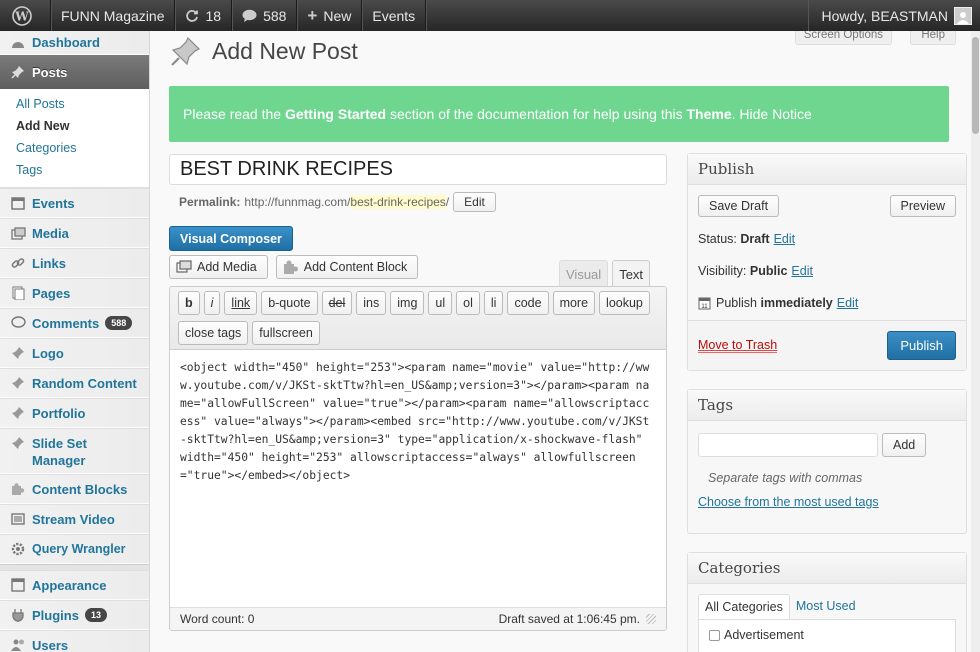 The width and height of the screenshot is (980, 652). What do you see at coordinates (192, 15) in the screenshot?
I see `refresh-icon` at bounding box center [192, 15].